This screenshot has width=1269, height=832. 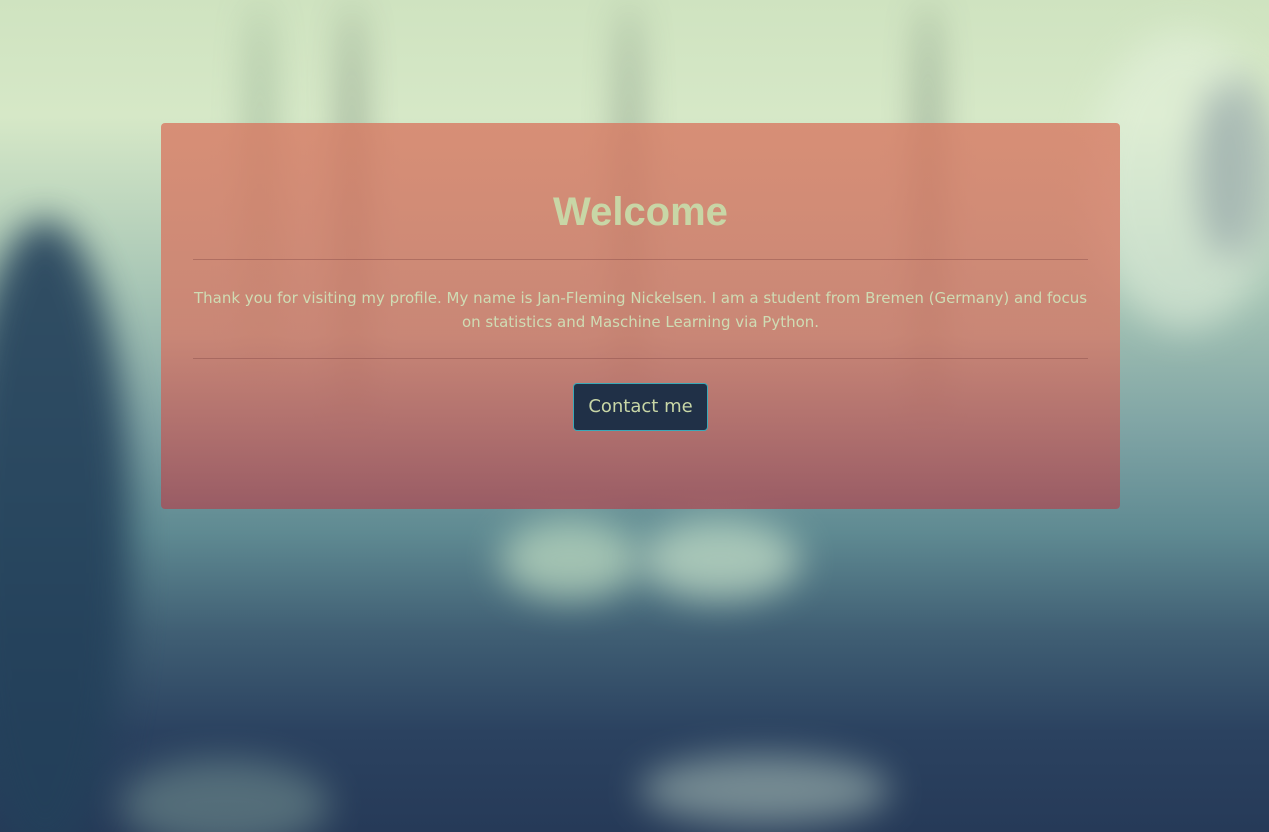 What do you see at coordinates (640, 212) in the screenshot?
I see `welcome-title: Welcome` at bounding box center [640, 212].